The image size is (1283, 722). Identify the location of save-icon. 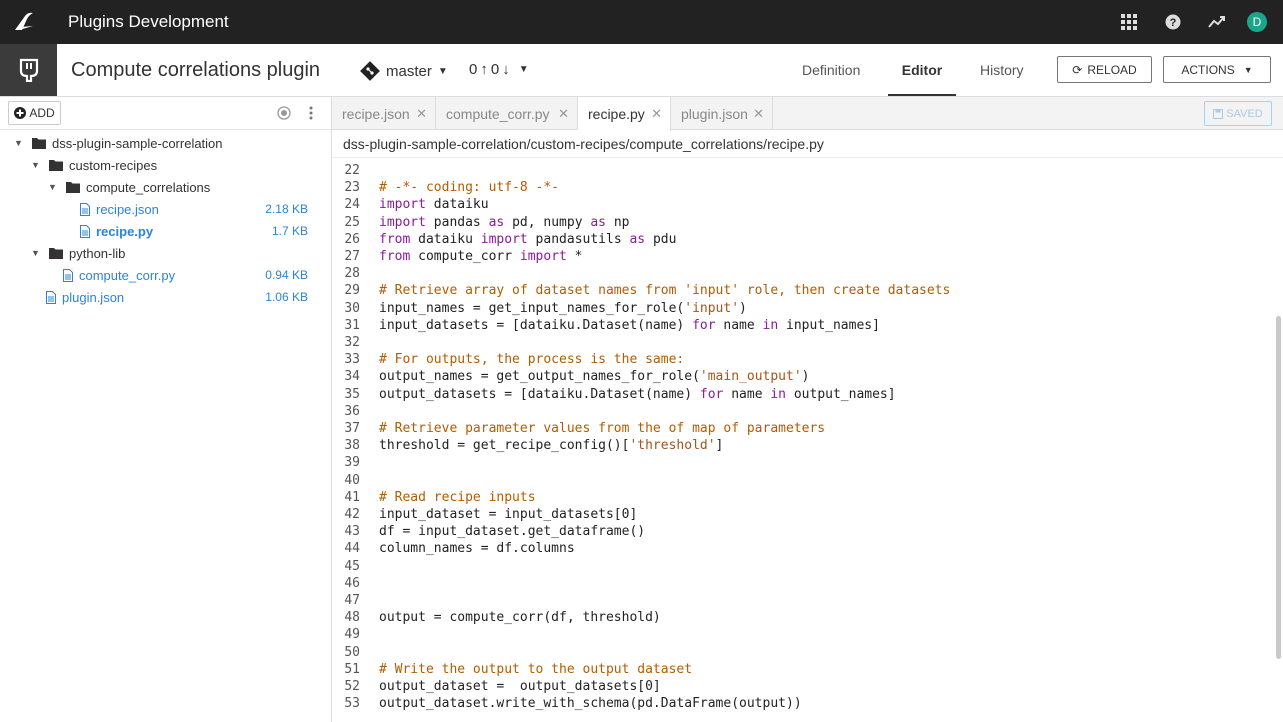
(1218, 113).